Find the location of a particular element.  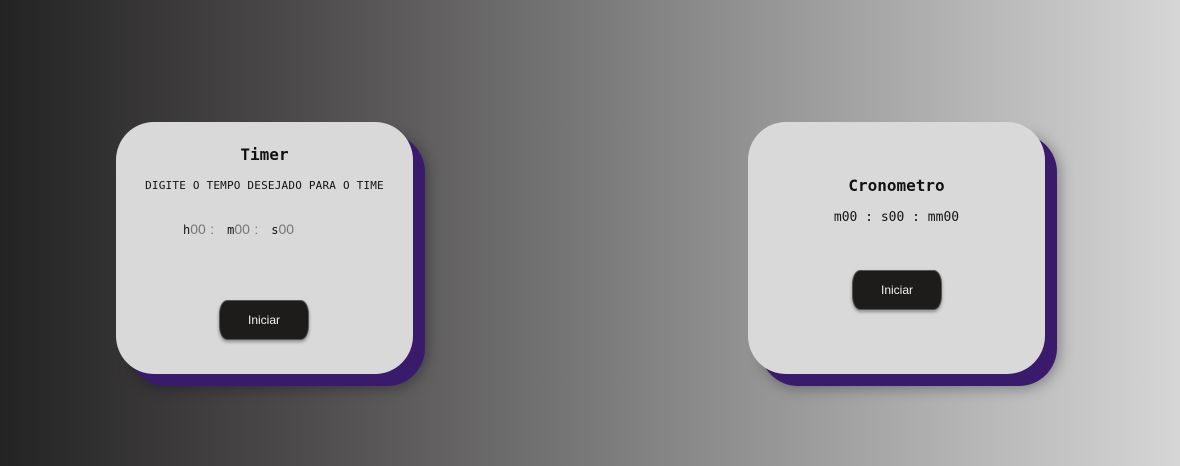

stopwatch-card: Cronometro m00 : s00 : mm00 Iniciar is located at coordinates (896, 248).